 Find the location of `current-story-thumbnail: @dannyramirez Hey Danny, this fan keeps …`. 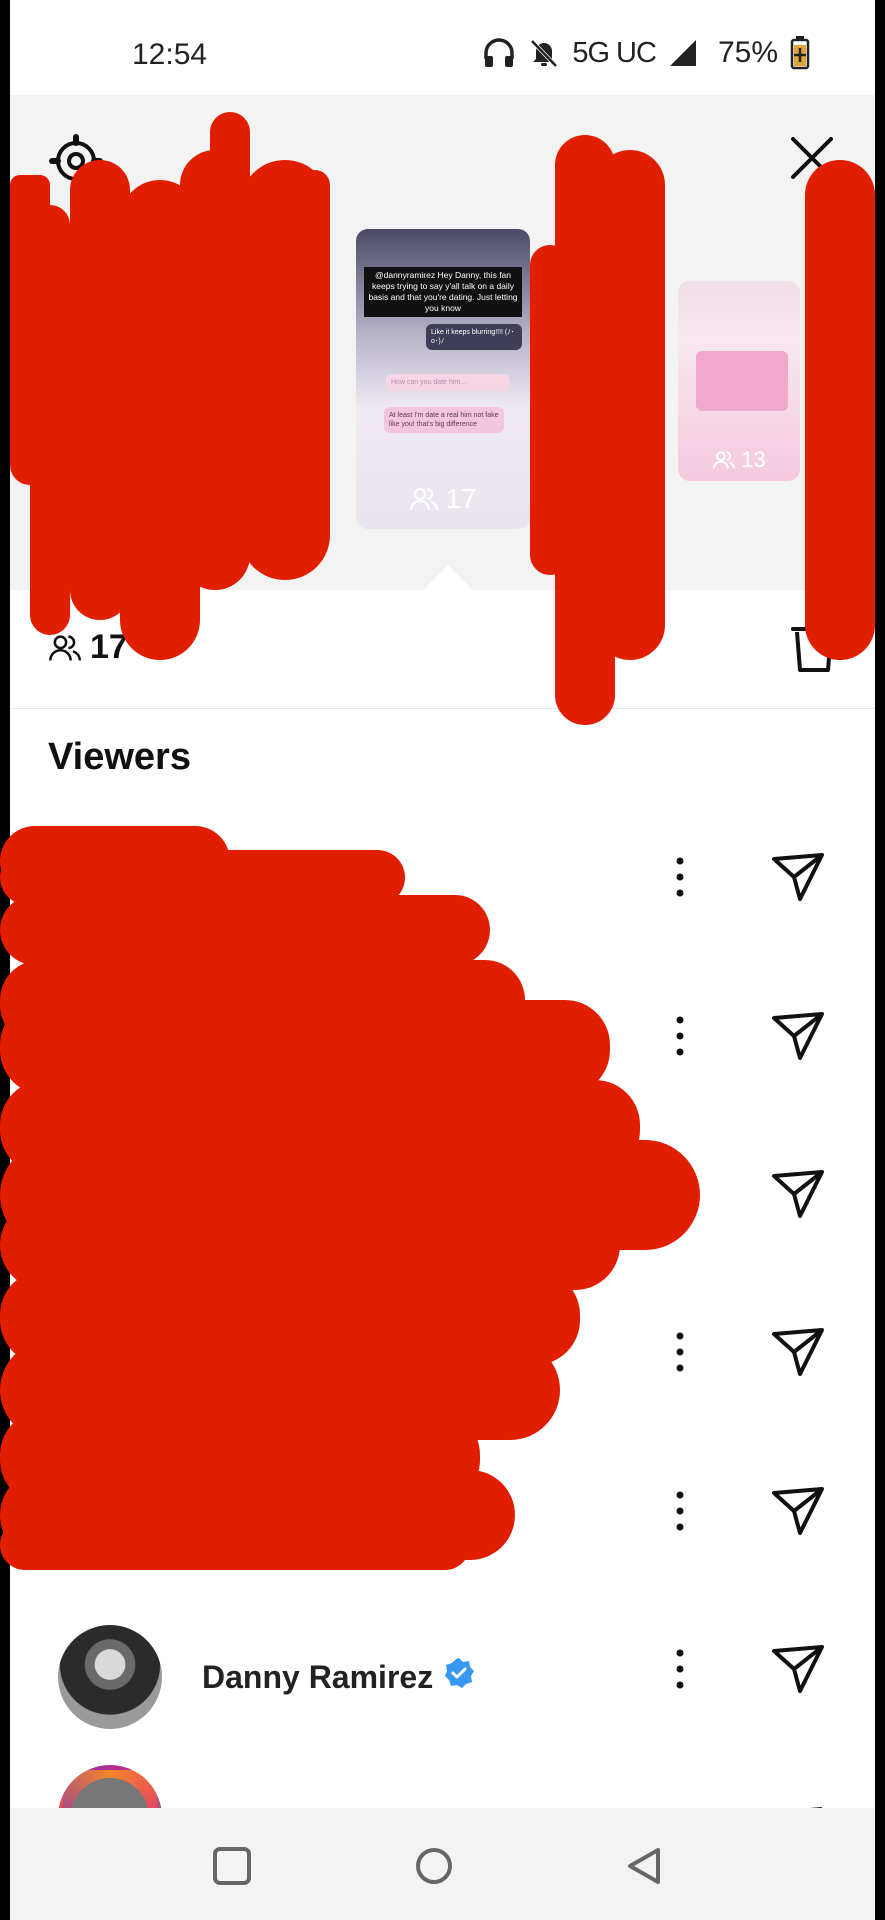

current-story-thumbnail: @dannyramirez Hey Danny, this fan keeps … is located at coordinates (443, 379).